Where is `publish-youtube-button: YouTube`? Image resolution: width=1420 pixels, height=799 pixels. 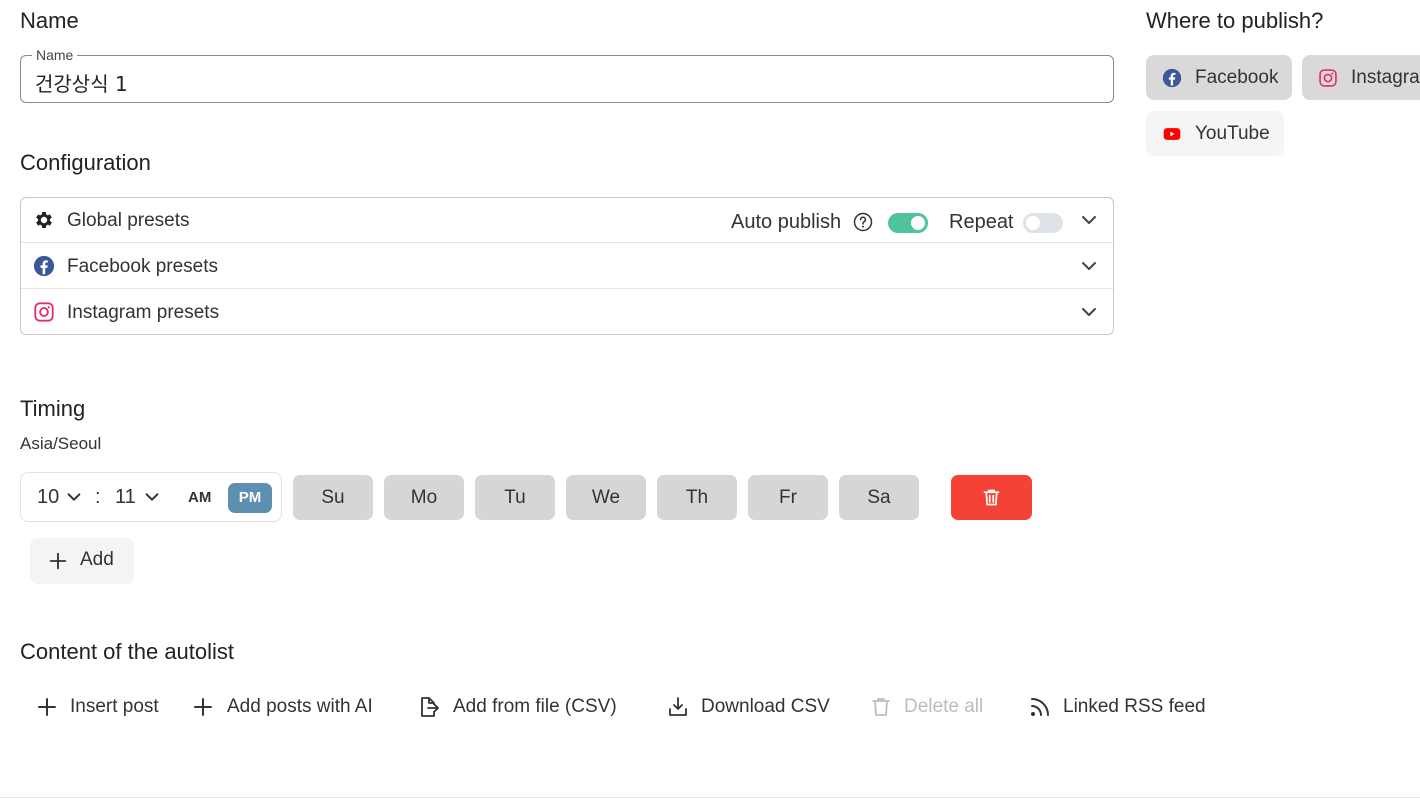
publish-youtube-button: YouTube is located at coordinates (1215, 133).